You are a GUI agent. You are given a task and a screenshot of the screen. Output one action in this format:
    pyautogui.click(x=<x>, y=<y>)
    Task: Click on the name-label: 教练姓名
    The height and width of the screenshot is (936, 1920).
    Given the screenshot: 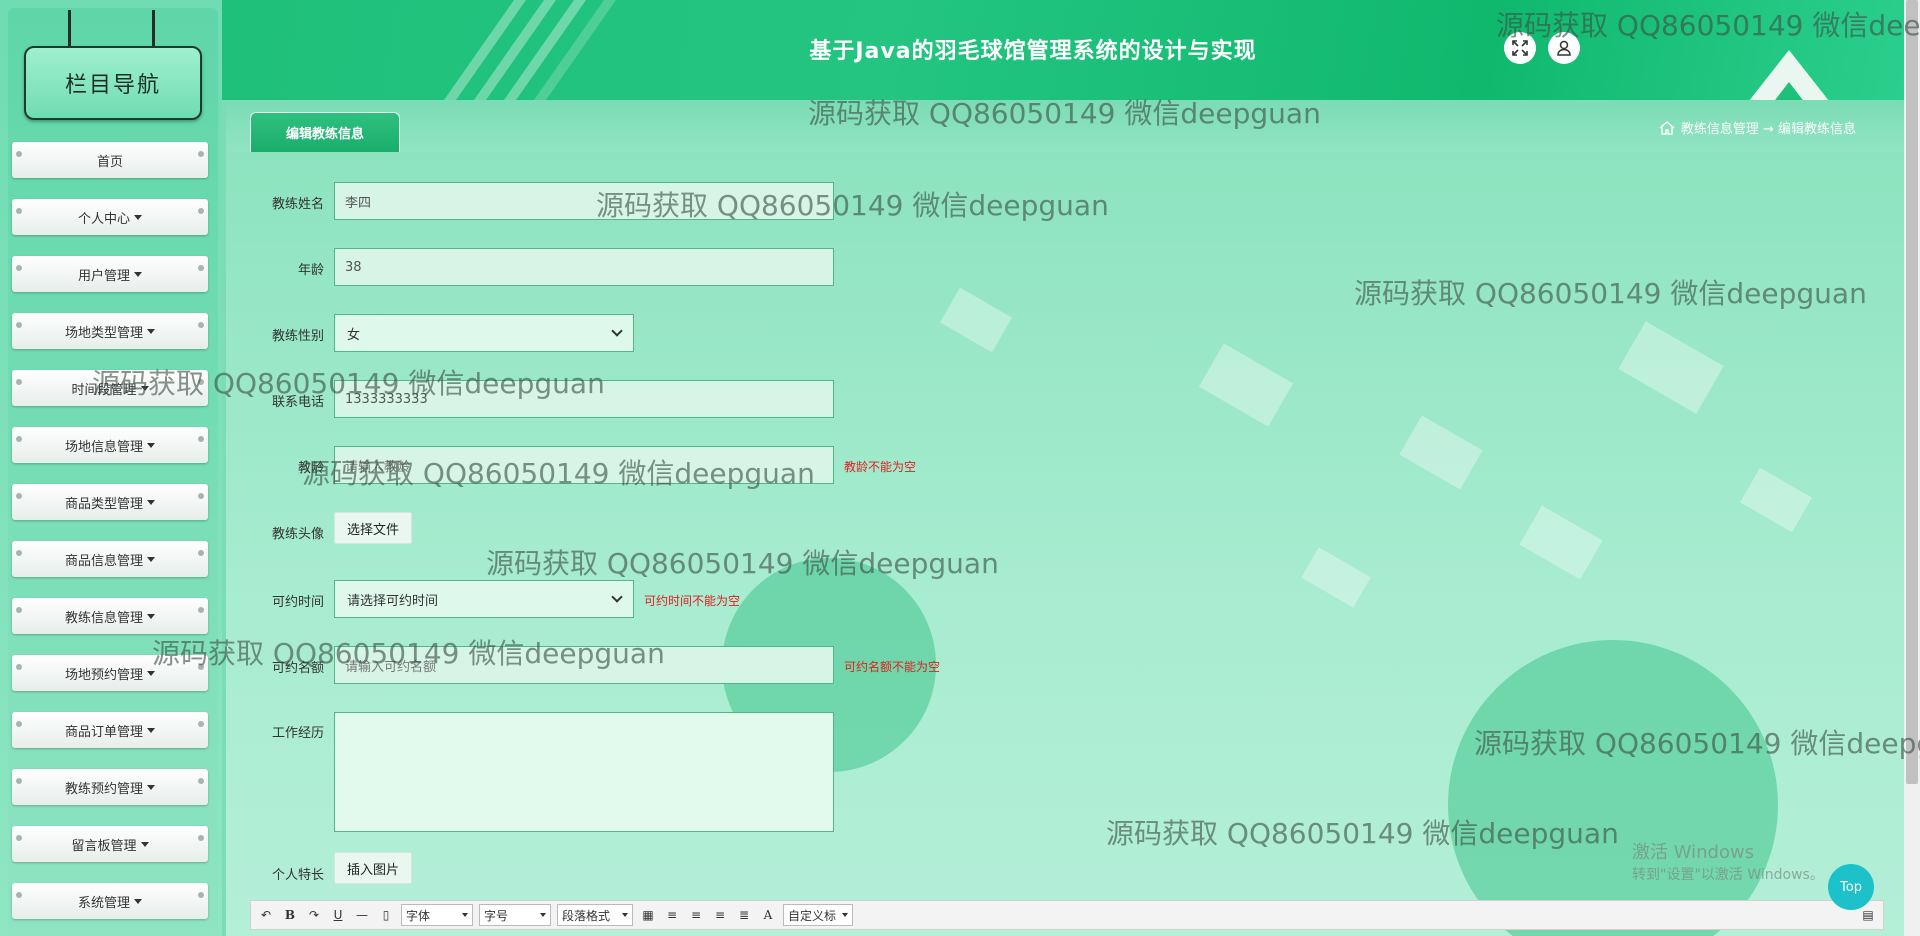 What is the action you would take?
    pyautogui.click(x=297, y=204)
    